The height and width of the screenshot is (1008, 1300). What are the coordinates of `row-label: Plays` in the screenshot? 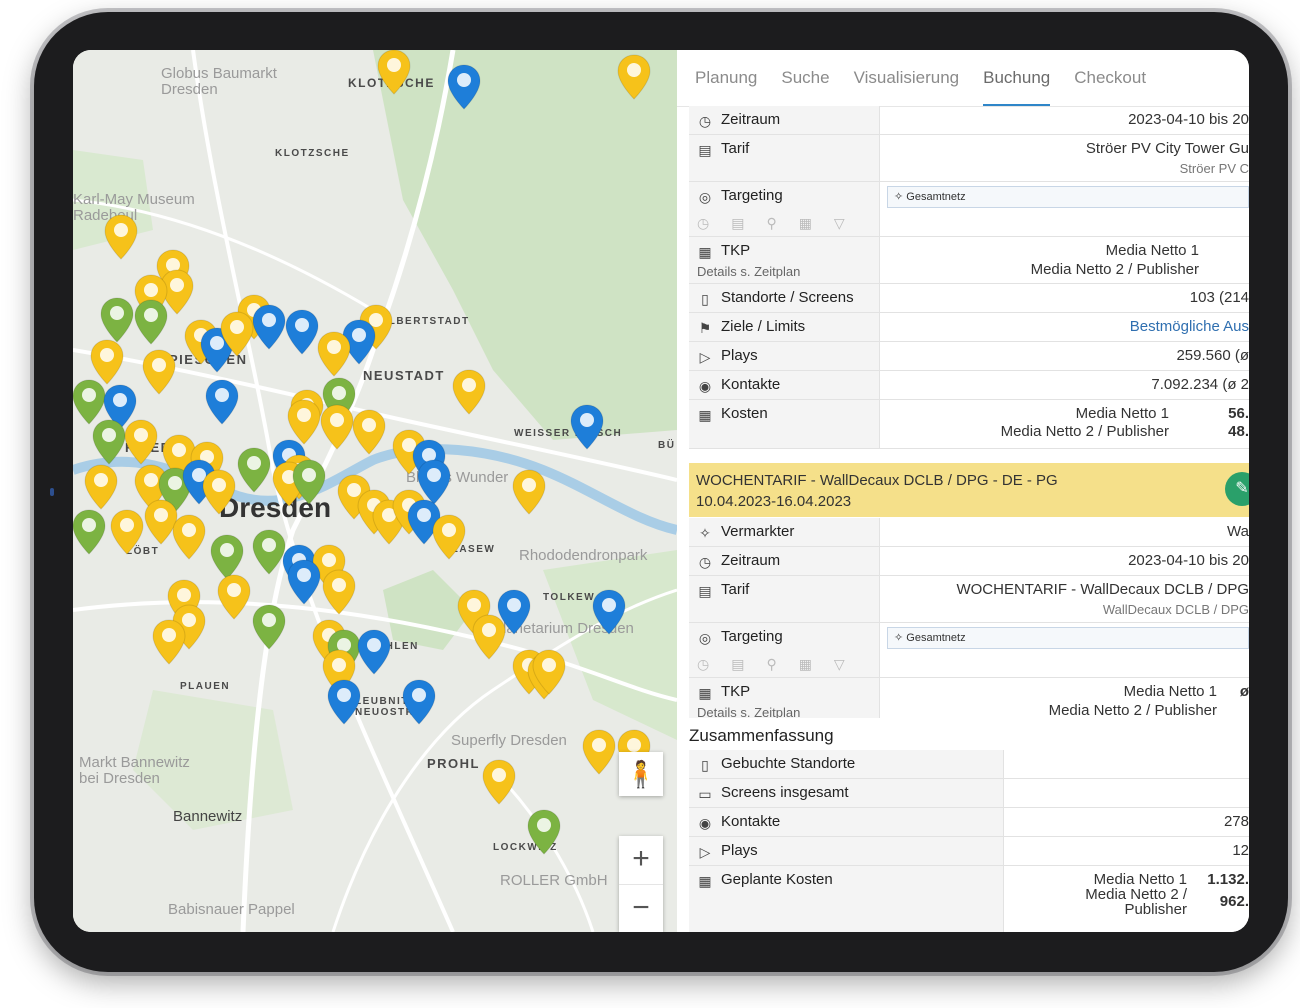 It's located at (739, 355).